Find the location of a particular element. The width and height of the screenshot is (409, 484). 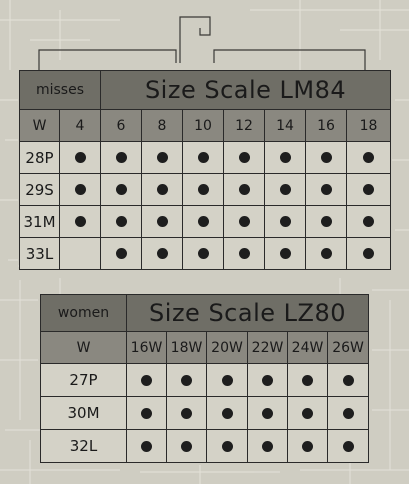

table-row: 31M is located at coordinates (205, 221).